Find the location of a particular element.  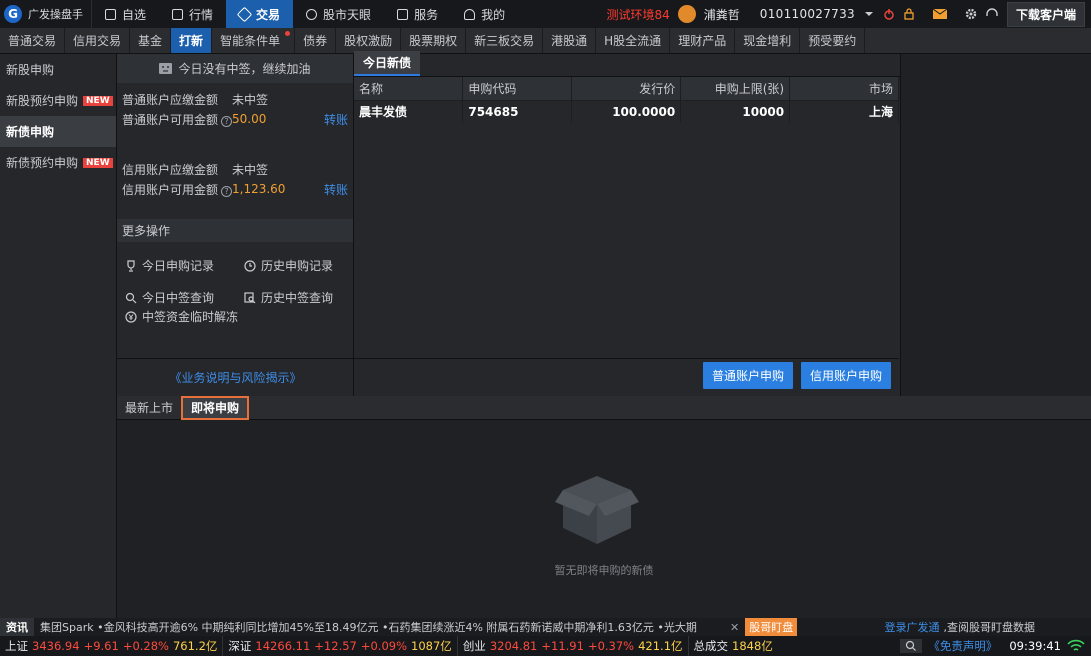

headset-icon is located at coordinates (992, 14).